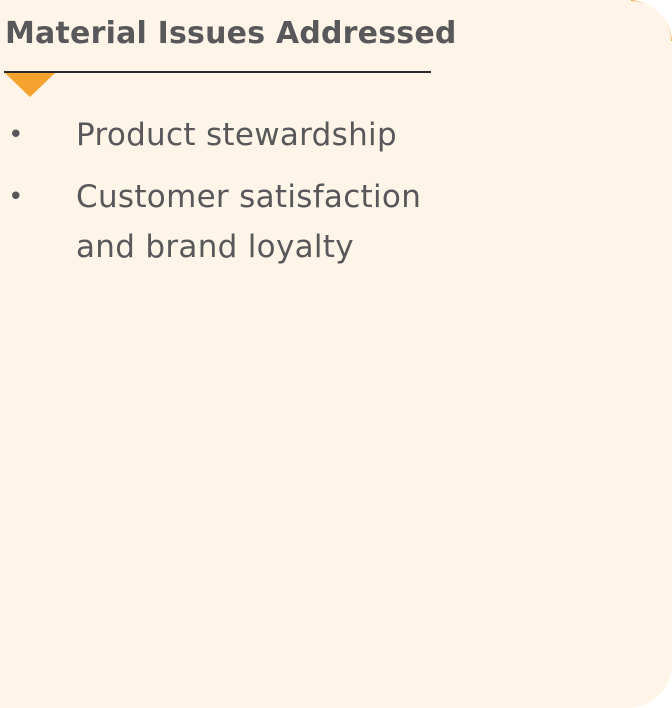  What do you see at coordinates (236, 135) in the screenshot?
I see `list-item-text: Product stewardship` at bounding box center [236, 135].